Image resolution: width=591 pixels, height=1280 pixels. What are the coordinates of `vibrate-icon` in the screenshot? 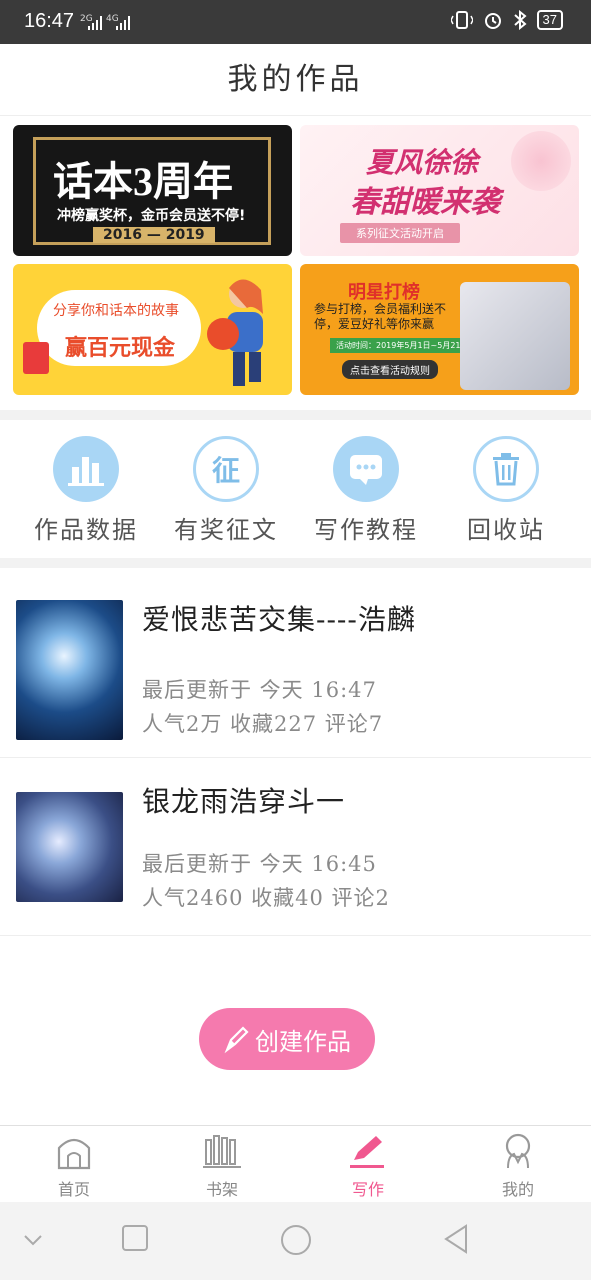 It's located at (461, 20).